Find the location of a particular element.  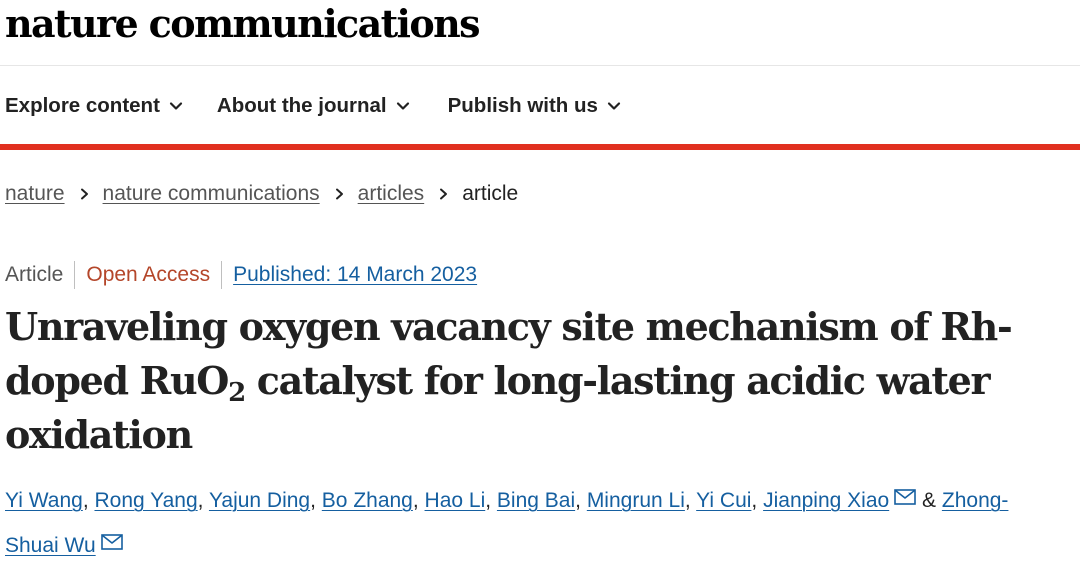

breadcrumb-nature-communications: nature communications is located at coordinates (211, 194).